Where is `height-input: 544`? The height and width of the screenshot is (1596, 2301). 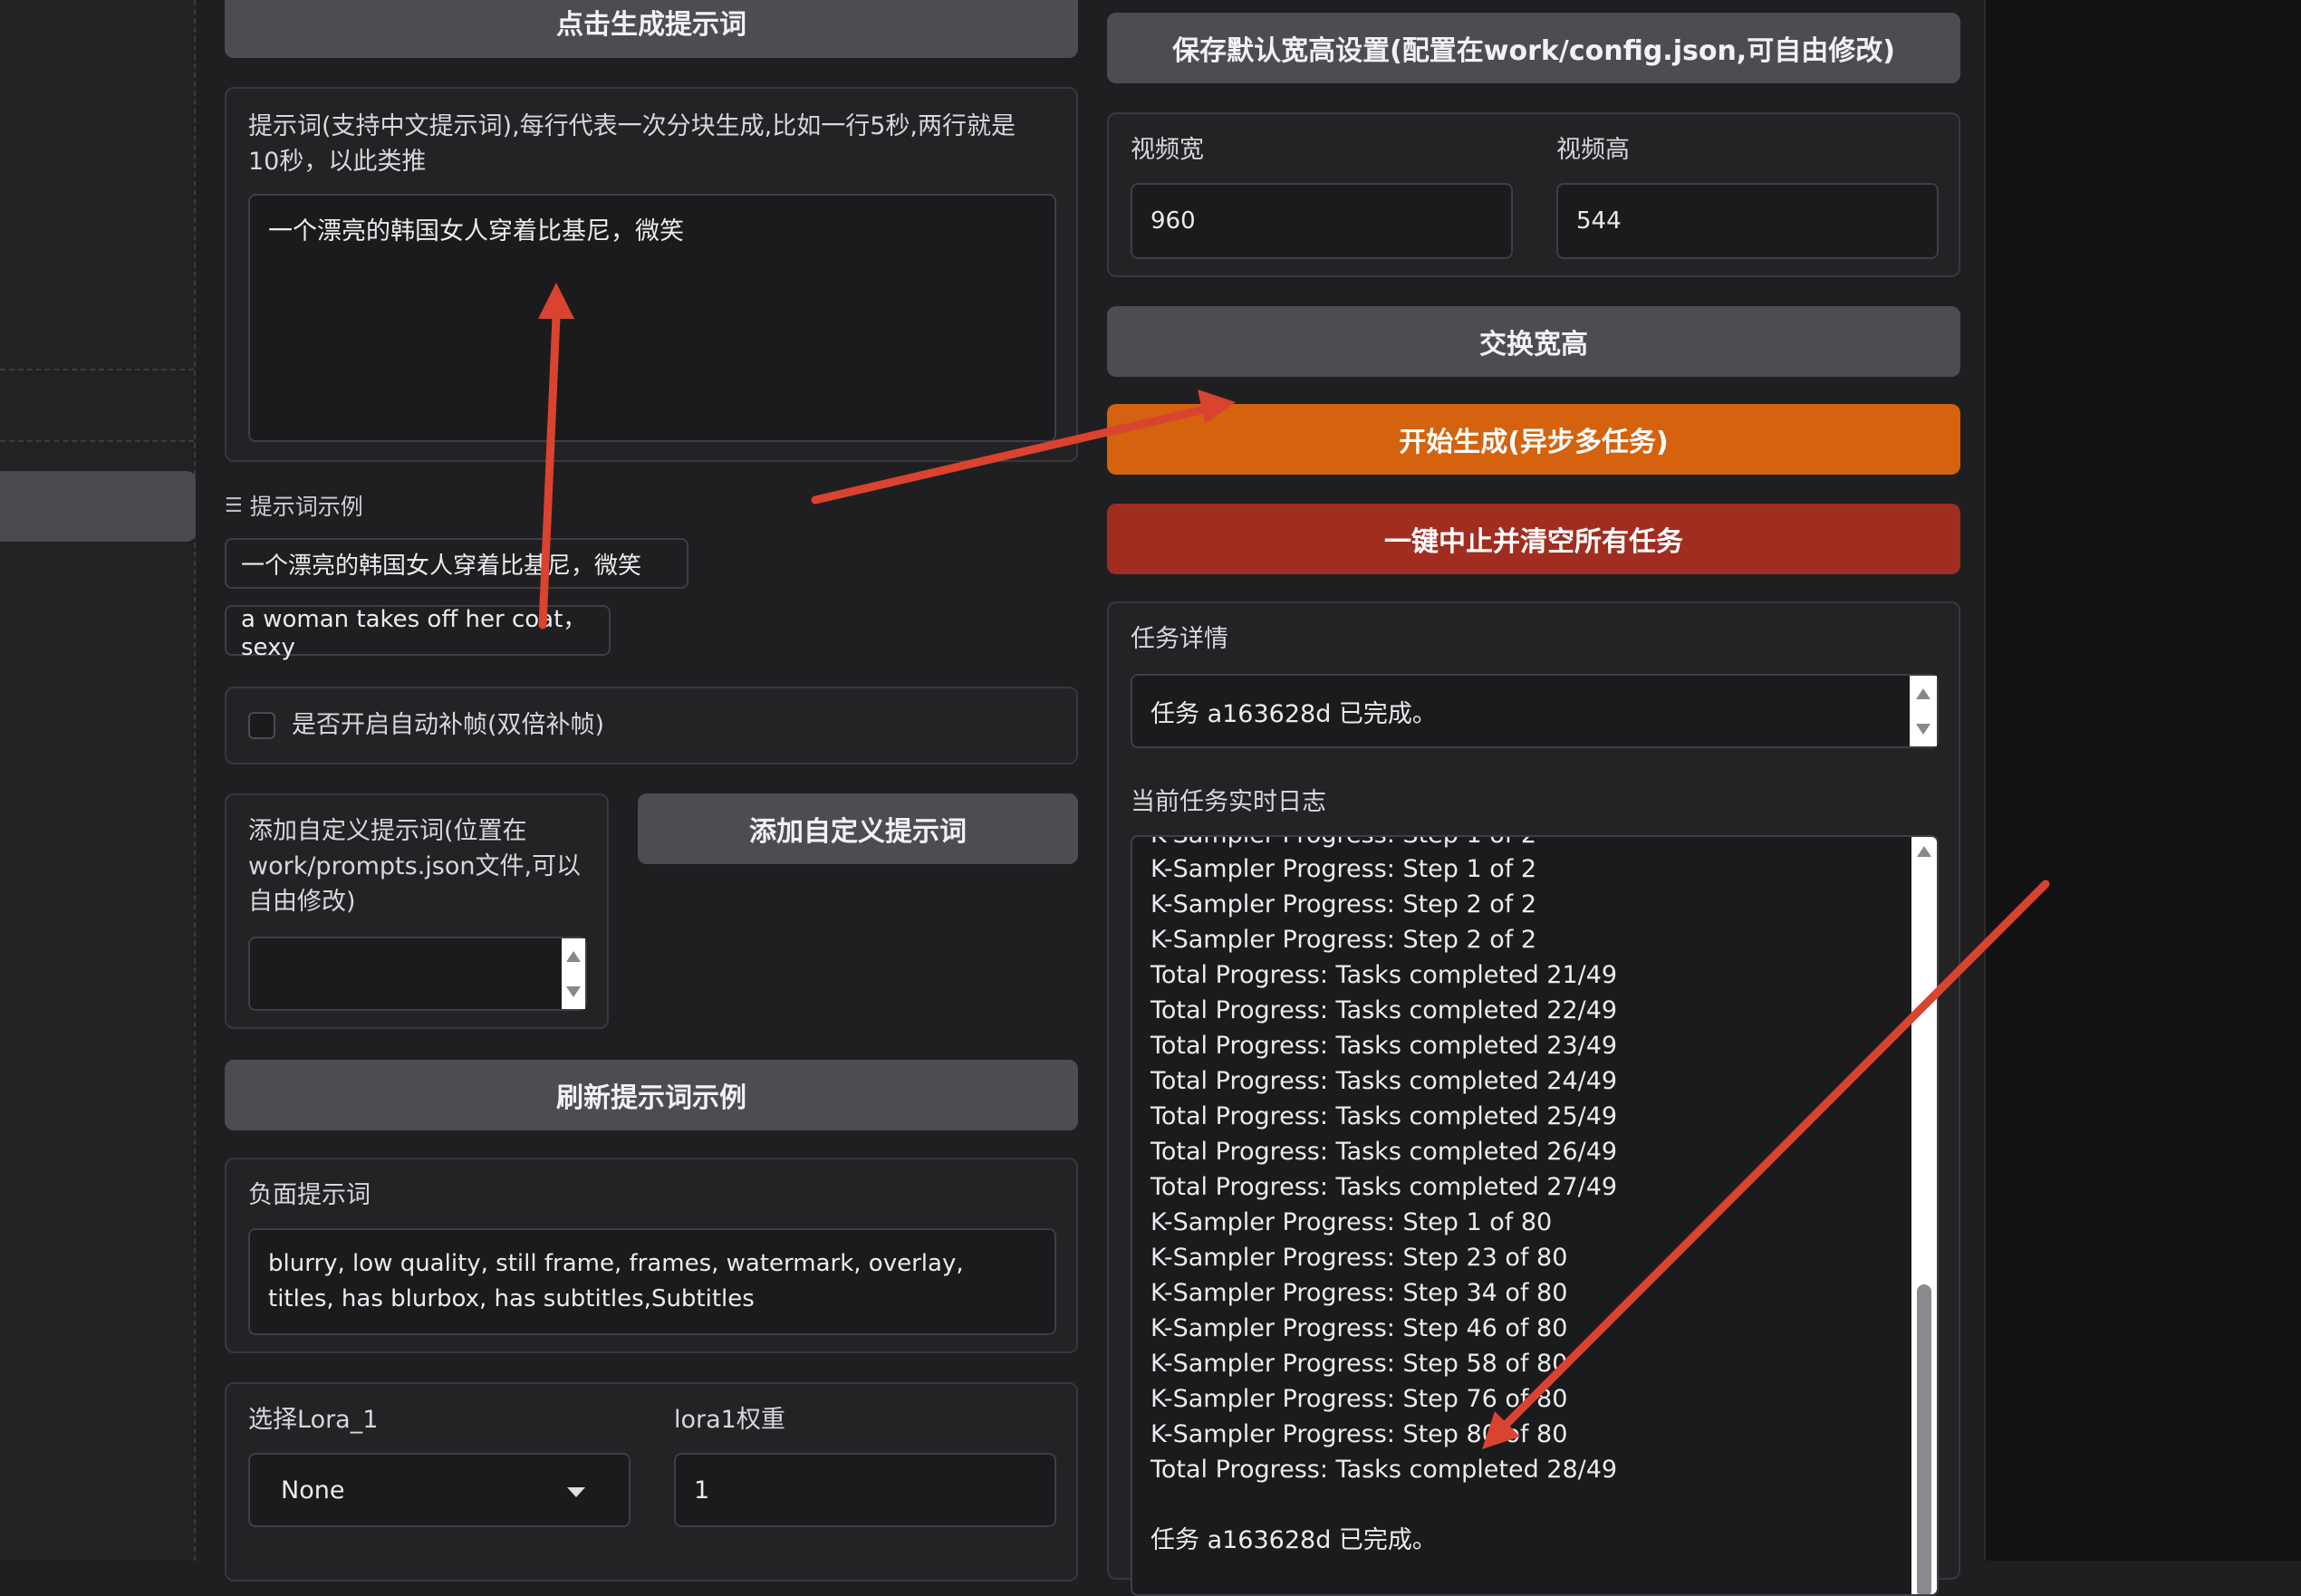 height-input: 544 is located at coordinates (1747, 221).